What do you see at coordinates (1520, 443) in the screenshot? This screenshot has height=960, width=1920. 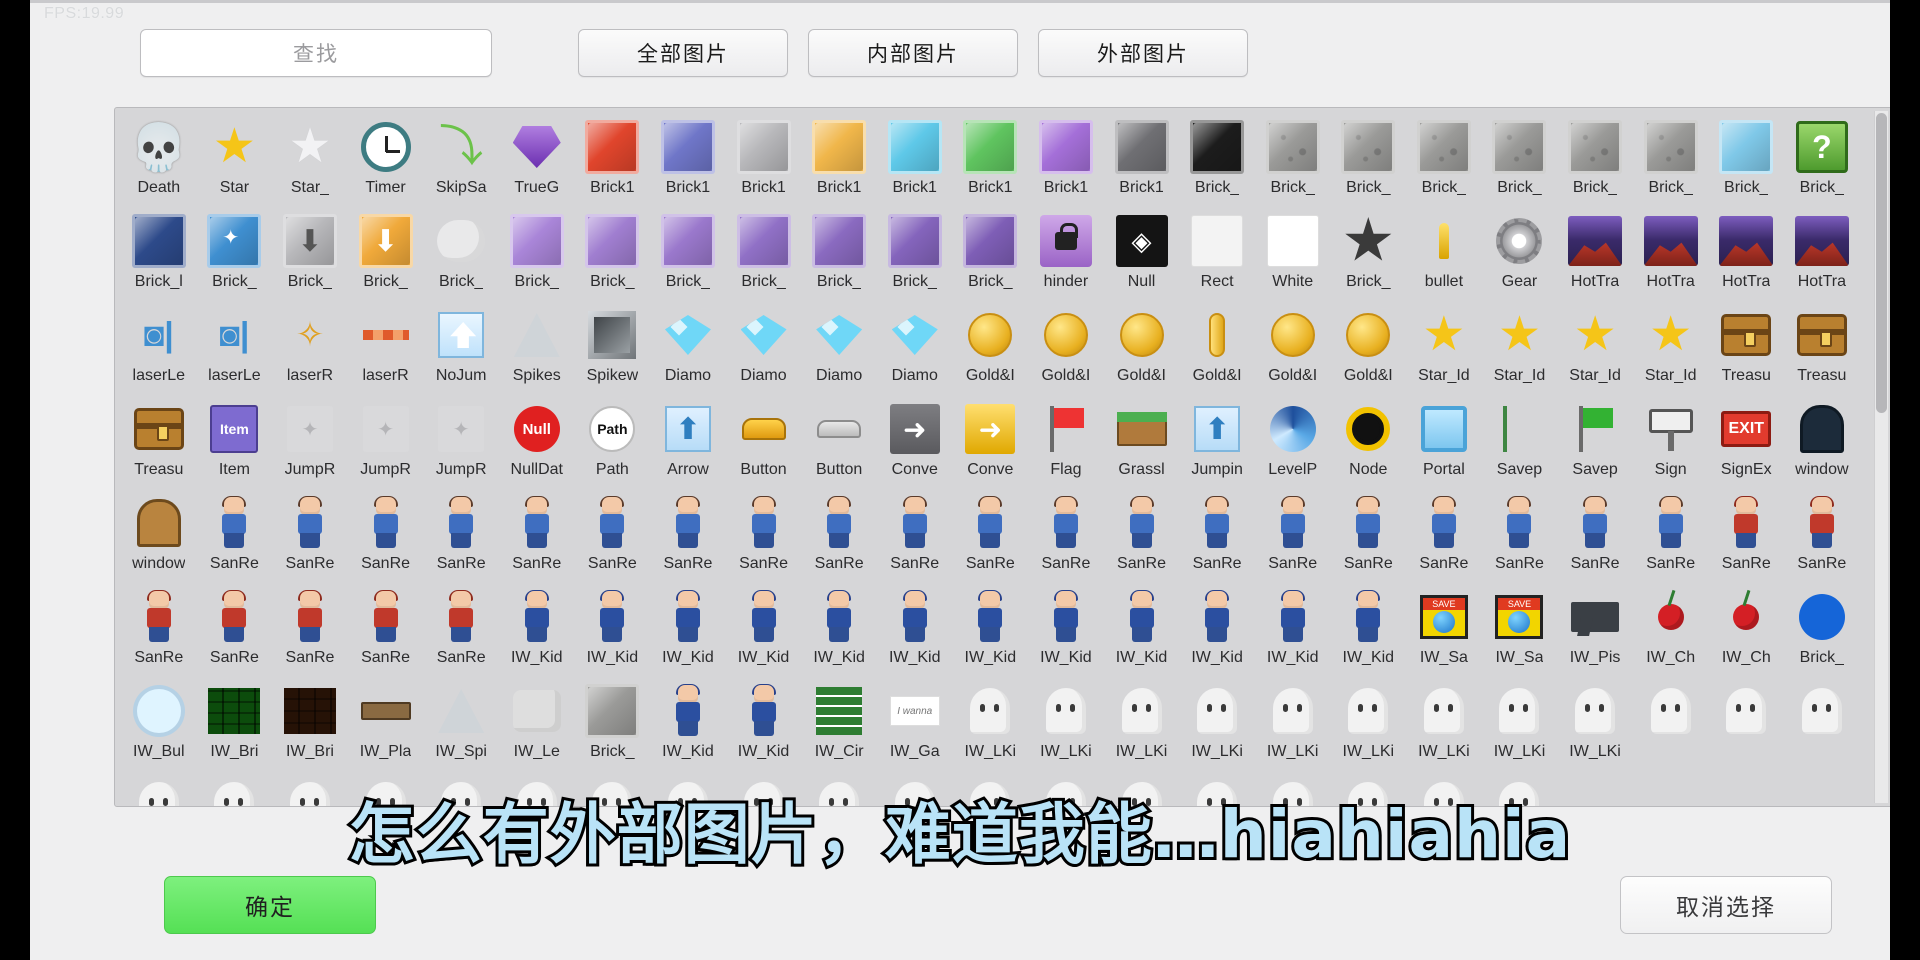 I see `image-grid-item: Savep` at bounding box center [1520, 443].